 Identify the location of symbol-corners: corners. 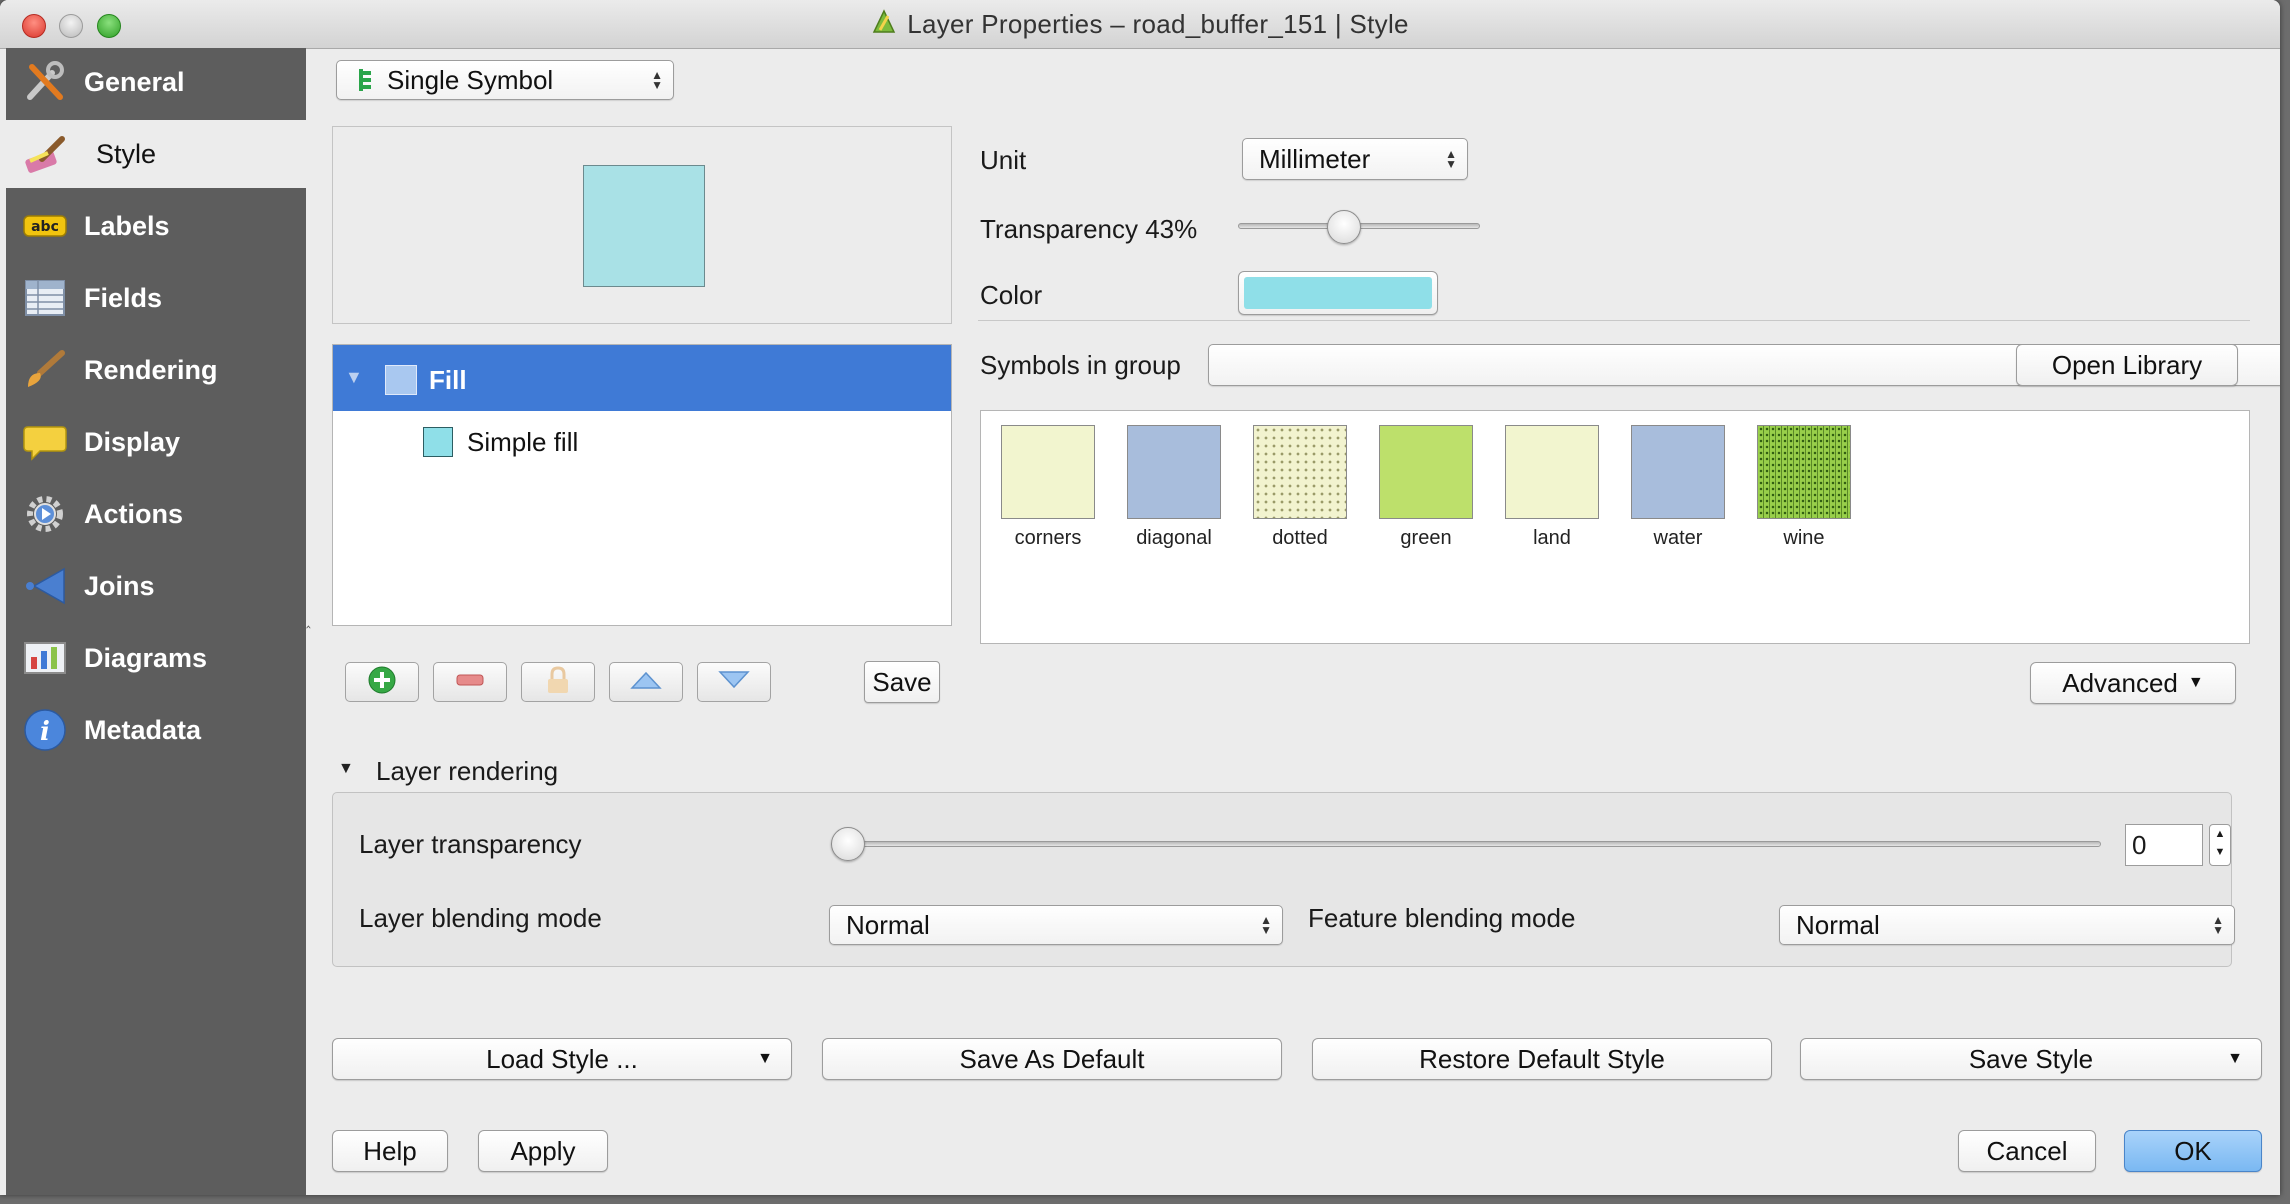
(1048, 487).